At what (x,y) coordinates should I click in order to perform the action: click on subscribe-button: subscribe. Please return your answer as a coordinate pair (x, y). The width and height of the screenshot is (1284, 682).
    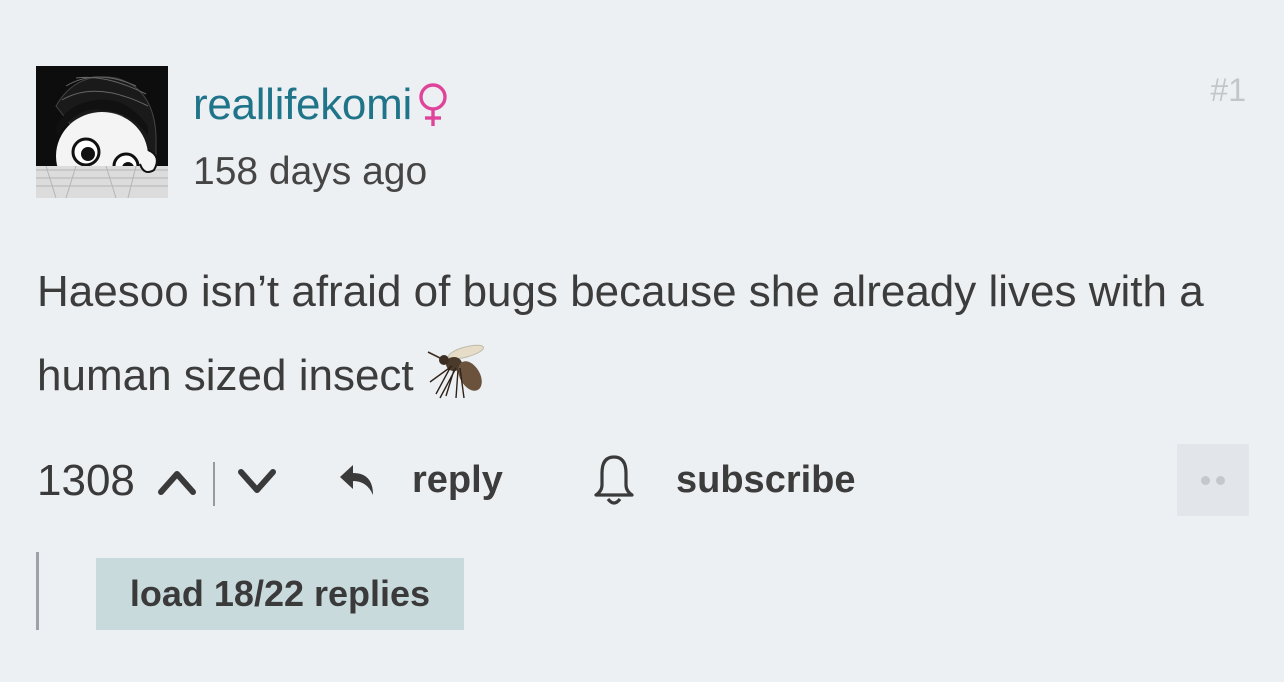
    Looking at the image, I should click on (723, 480).